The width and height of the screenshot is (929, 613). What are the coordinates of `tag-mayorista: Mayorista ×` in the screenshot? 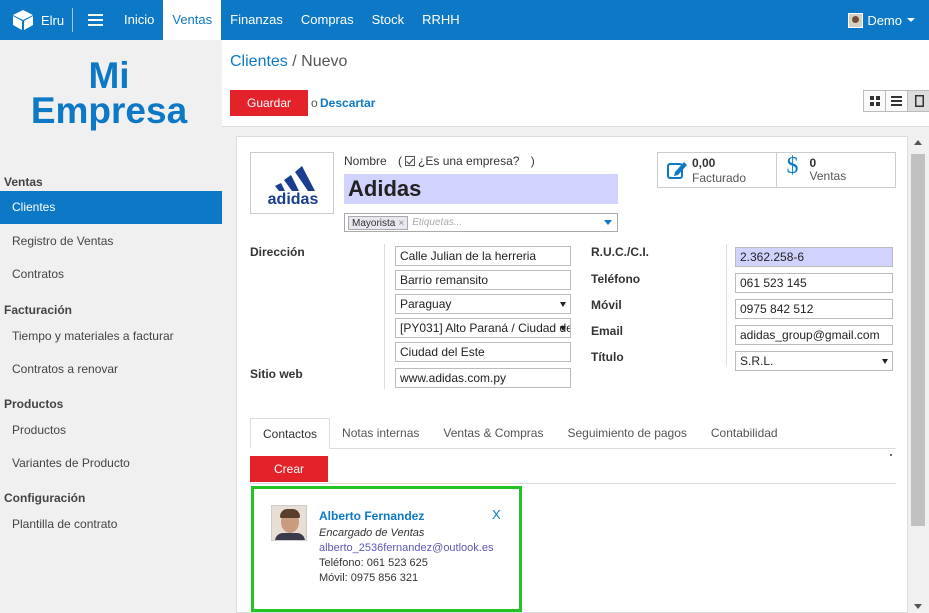 It's located at (378, 222).